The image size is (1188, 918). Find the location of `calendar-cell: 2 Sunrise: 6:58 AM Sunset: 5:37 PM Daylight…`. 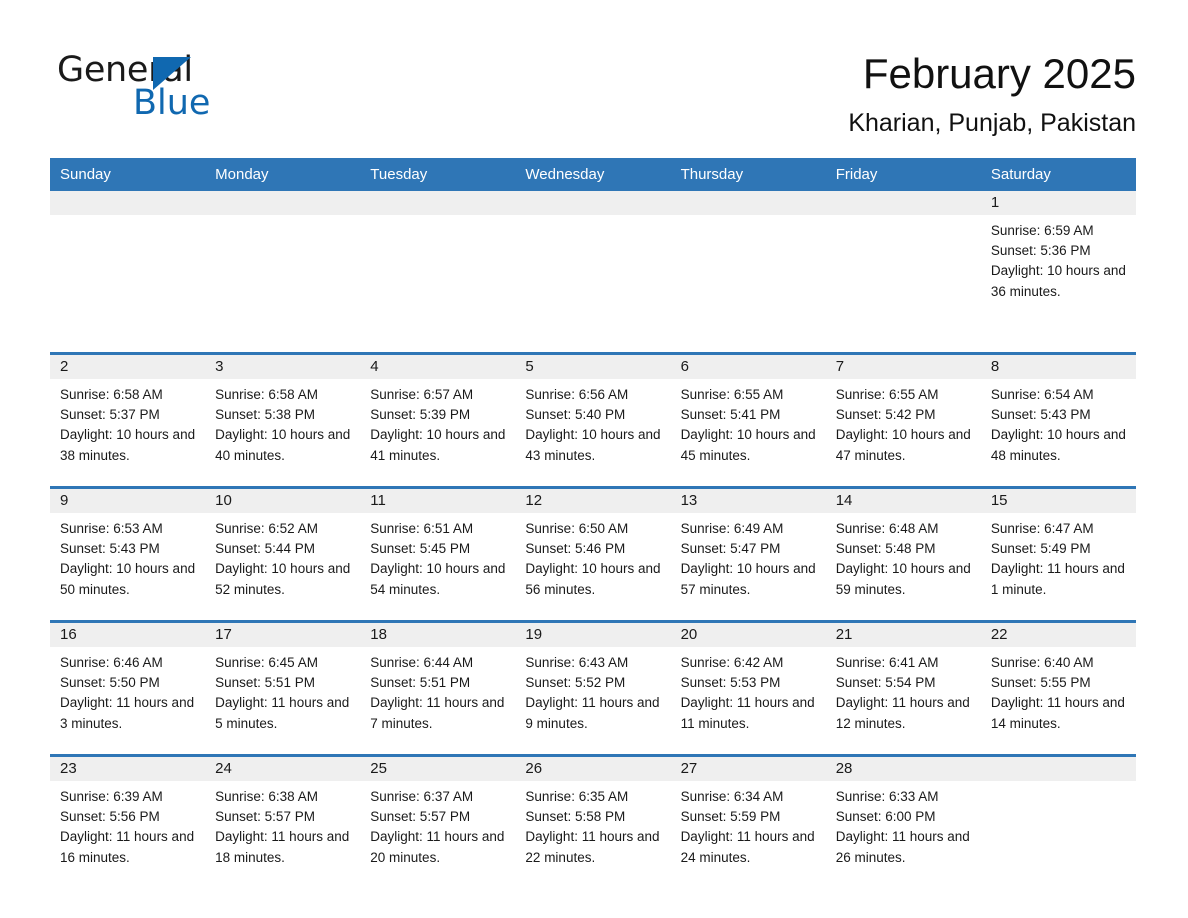

calendar-cell: 2 Sunrise: 6:58 AM Sunset: 5:37 PM Daylight… is located at coordinates (128, 420).